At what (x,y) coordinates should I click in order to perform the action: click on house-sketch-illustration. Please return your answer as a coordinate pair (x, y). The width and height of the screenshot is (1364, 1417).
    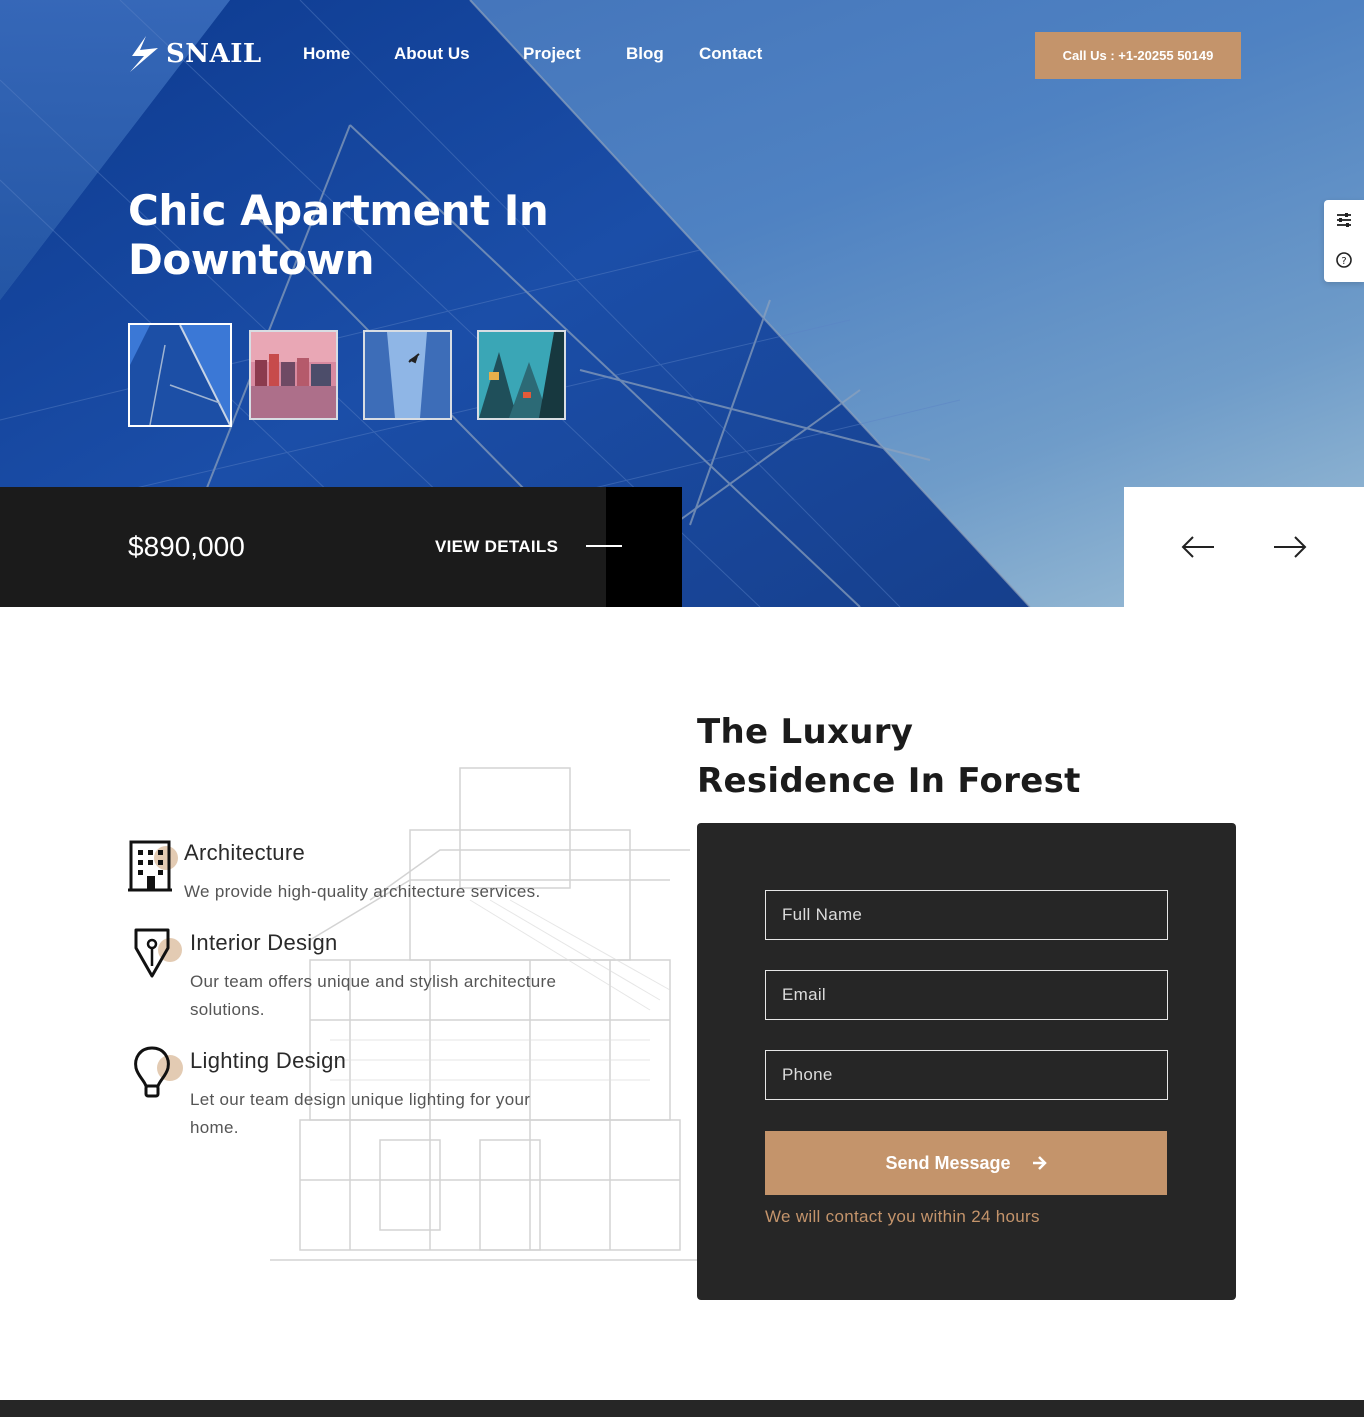
    Looking at the image, I should click on (485, 1014).